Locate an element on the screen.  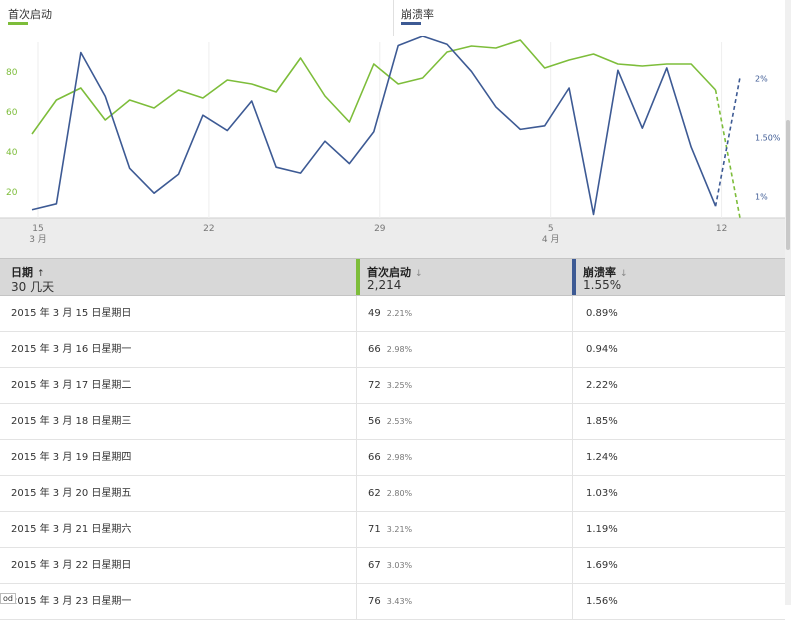
table-row: 2015 年 3 月 19 日星期四 66 2.98% 1.24% is located at coordinates (392, 458).